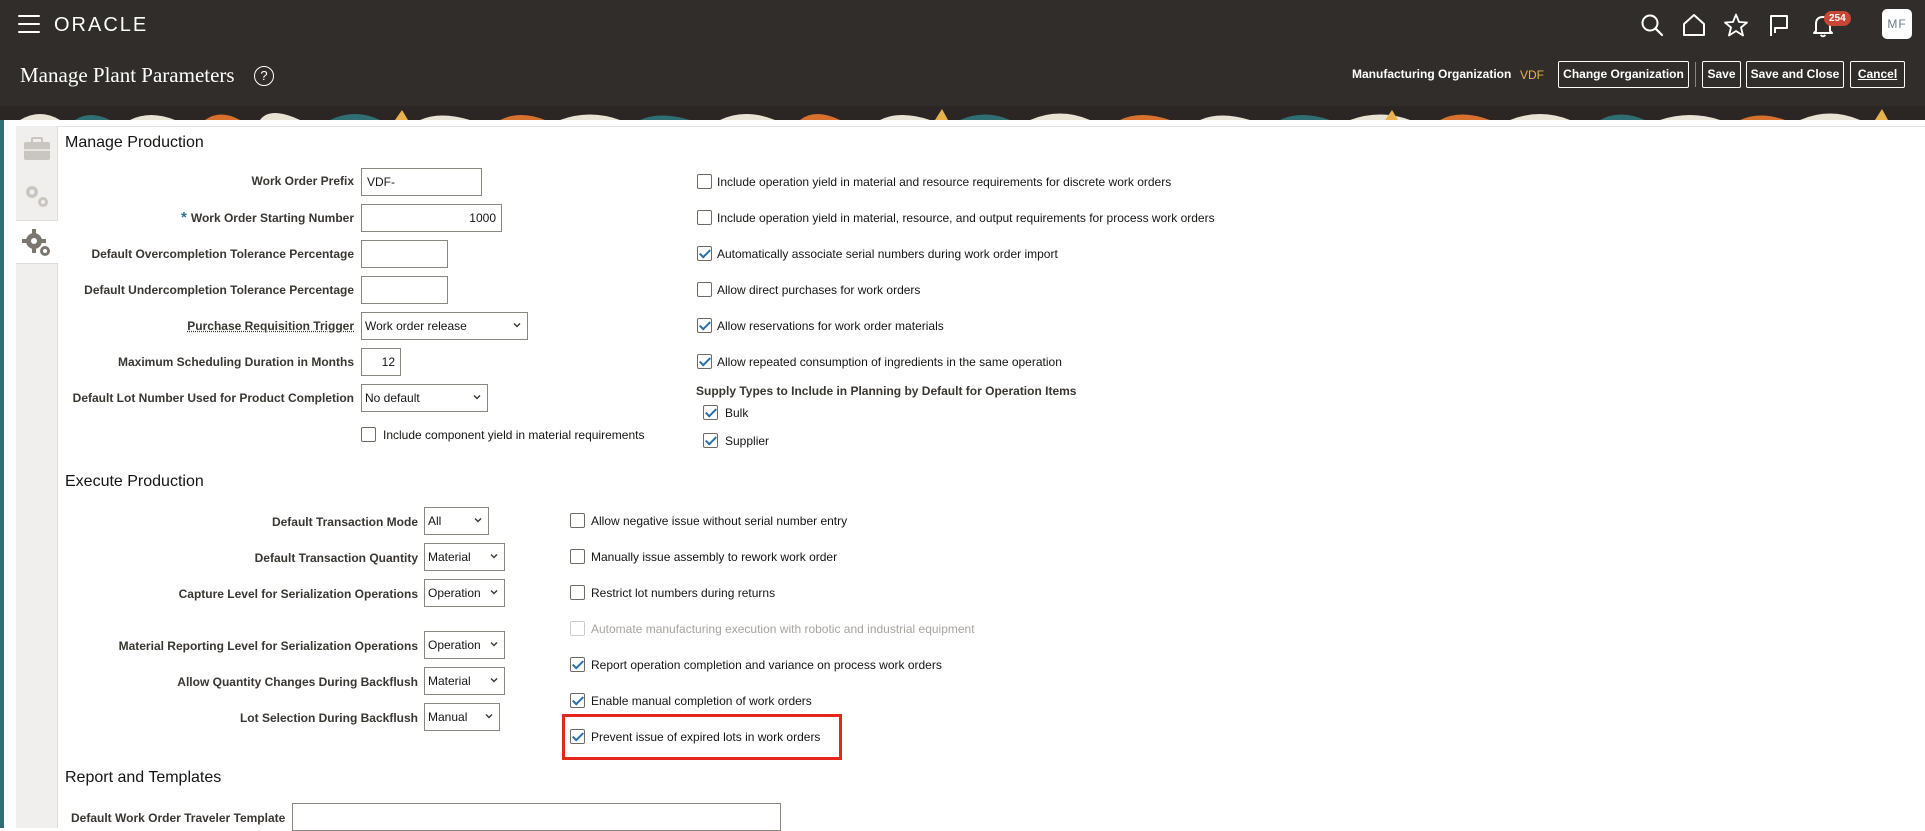 This screenshot has width=1925, height=831. Describe the element at coordinates (134, 482) in the screenshot. I see `execute-production-heading: Execute Production` at that location.